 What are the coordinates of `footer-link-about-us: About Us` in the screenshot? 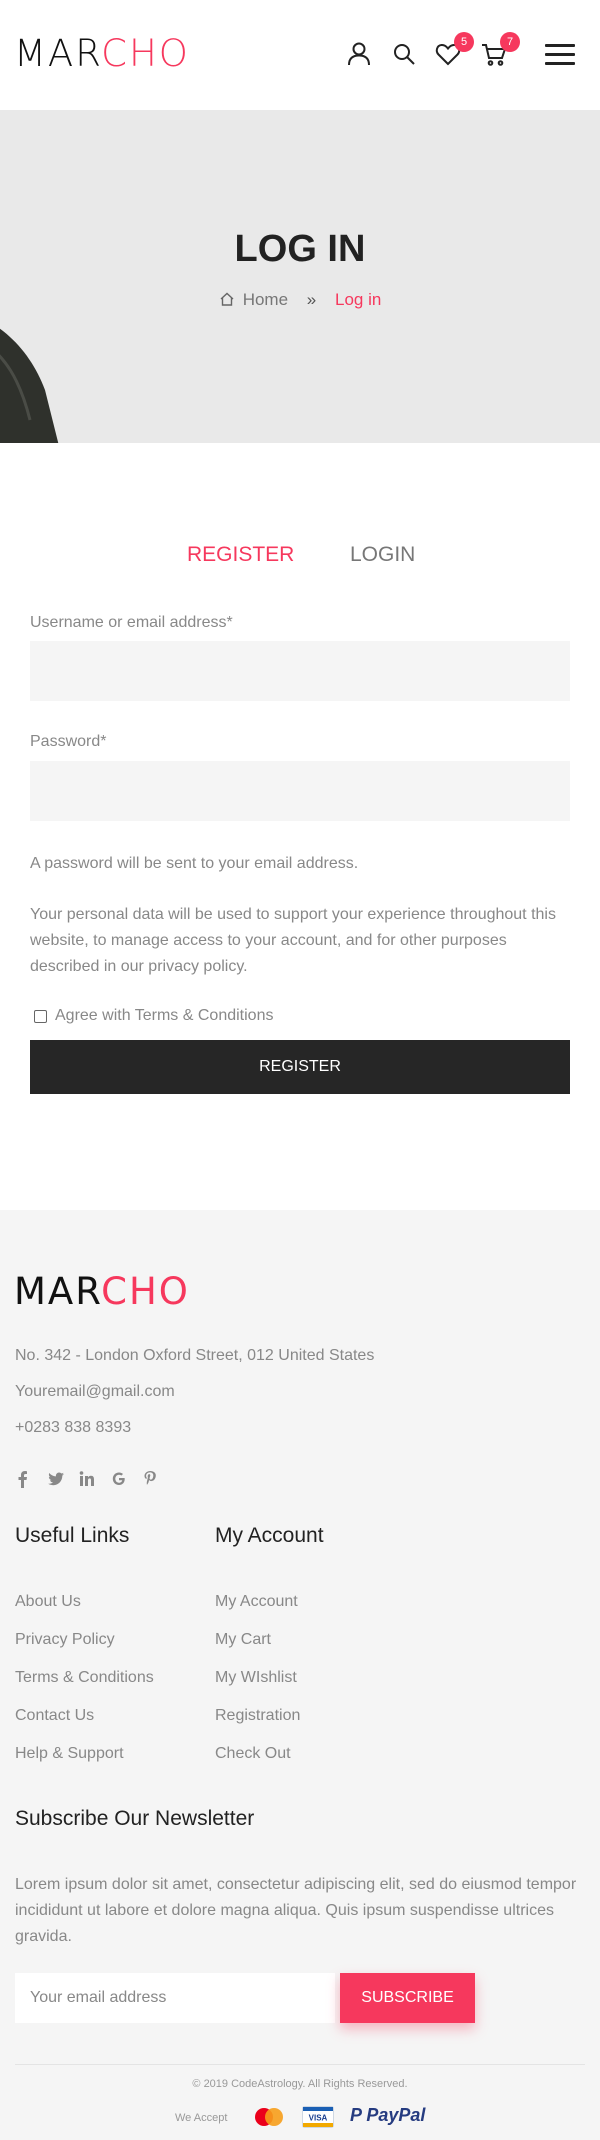 It's located at (48, 1602).